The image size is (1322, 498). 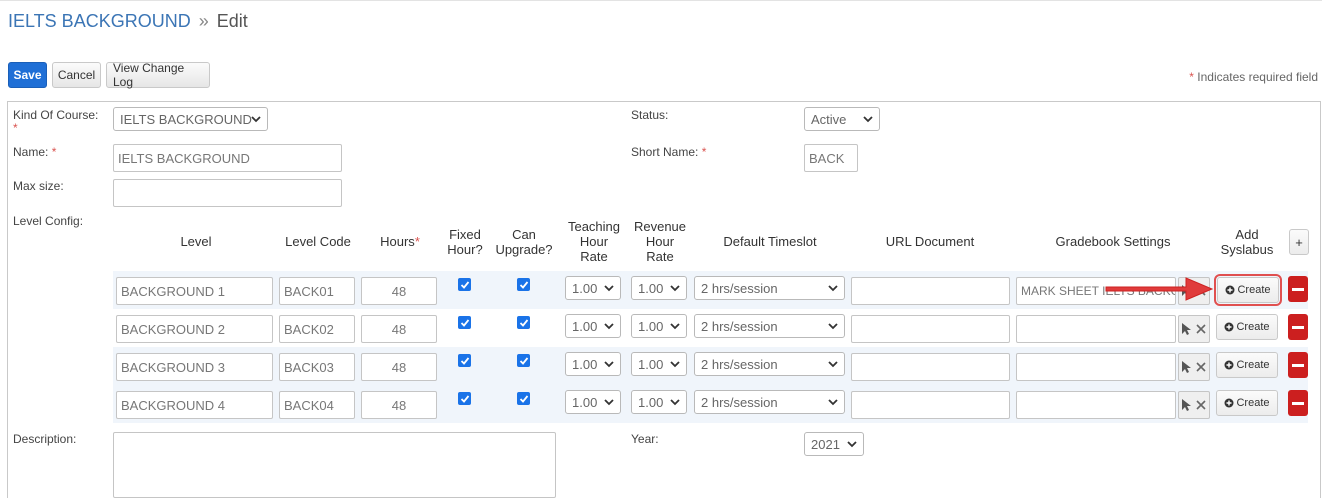 What do you see at coordinates (196, 241) in the screenshot?
I see `col-level-header: Level` at bounding box center [196, 241].